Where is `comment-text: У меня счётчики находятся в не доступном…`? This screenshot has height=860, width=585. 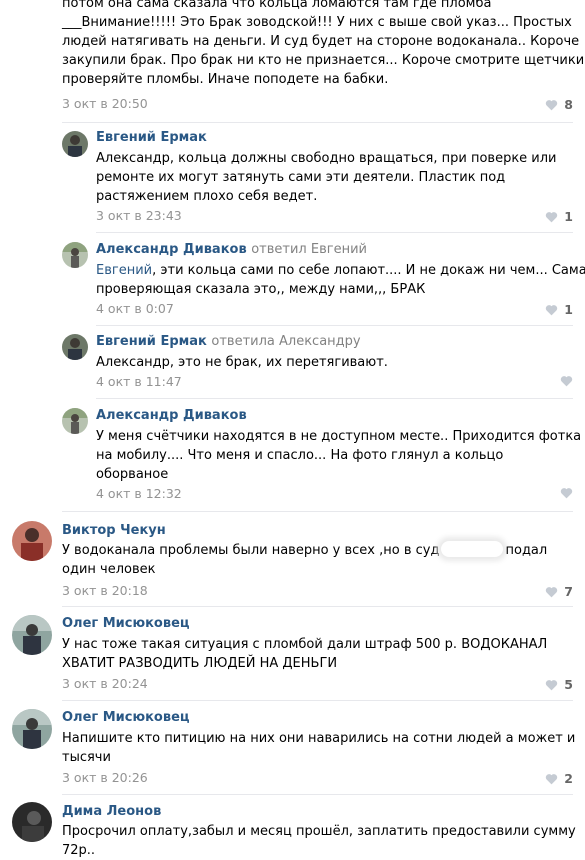 comment-text: У меня счётчики находятся в не доступном… is located at coordinates (338, 455).